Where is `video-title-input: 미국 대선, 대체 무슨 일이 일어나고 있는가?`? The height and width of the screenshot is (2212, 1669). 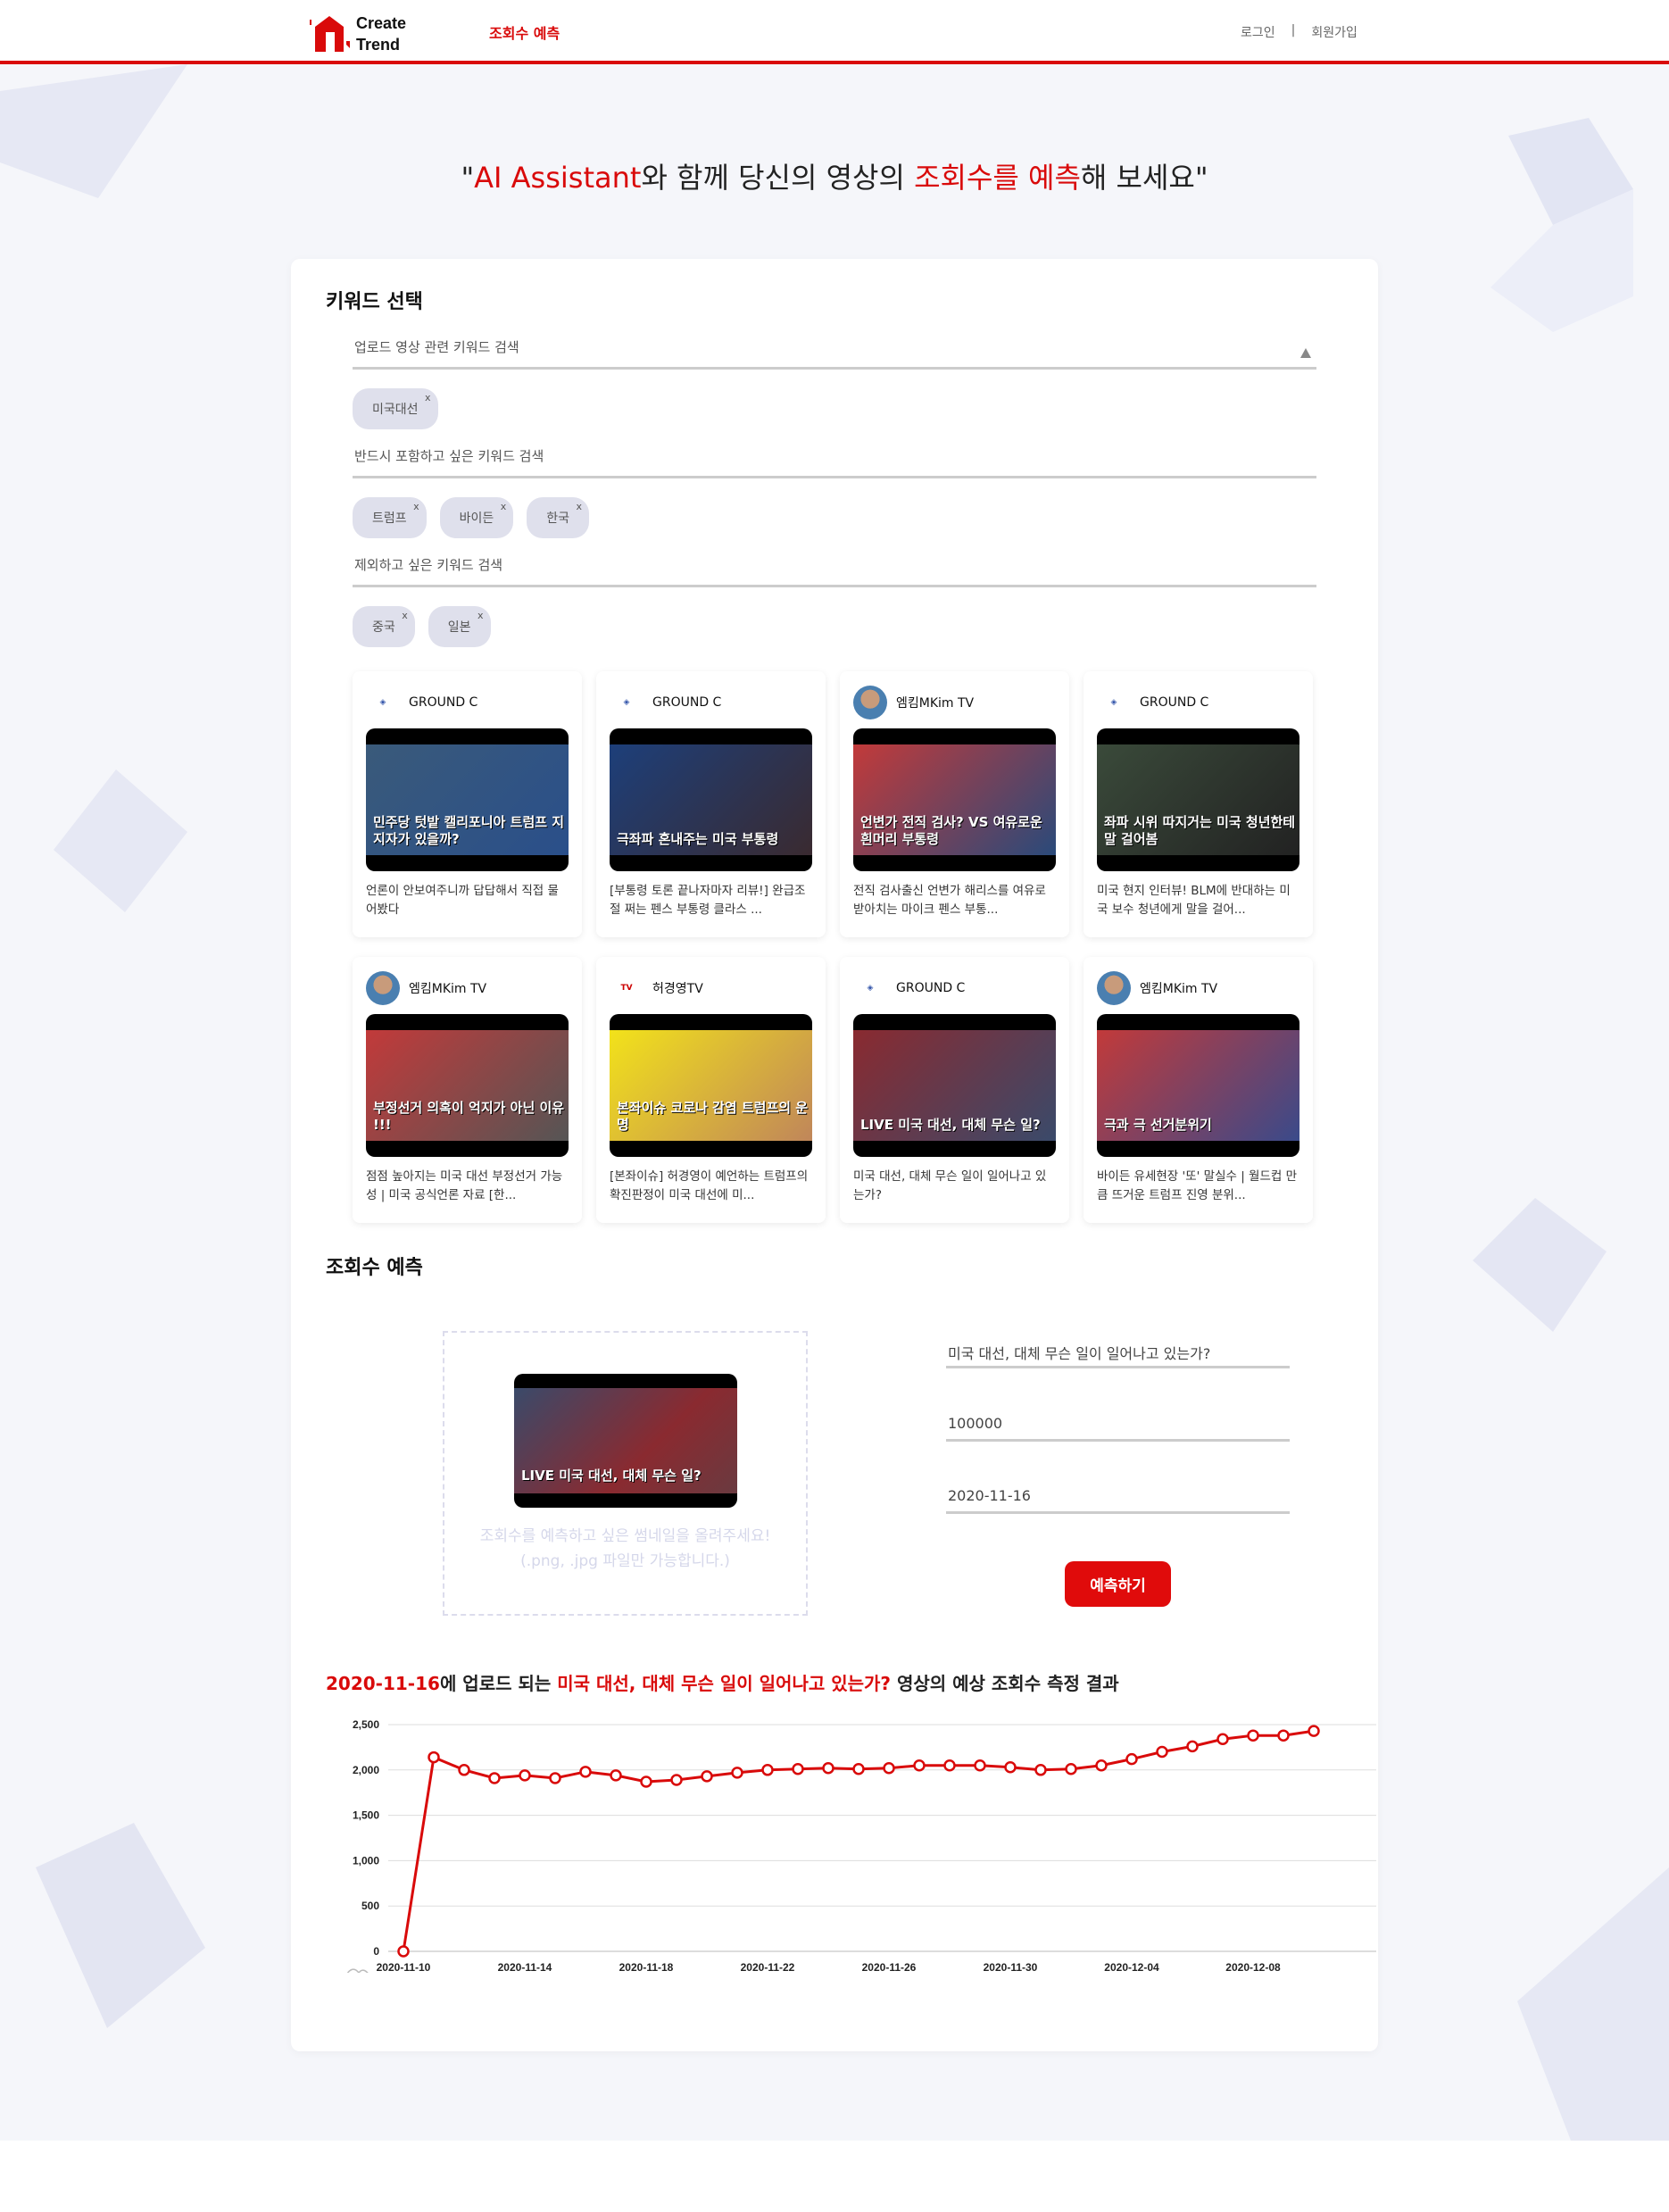 video-title-input: 미국 대선, 대체 무슨 일이 일어나고 있는가? is located at coordinates (1118, 1353).